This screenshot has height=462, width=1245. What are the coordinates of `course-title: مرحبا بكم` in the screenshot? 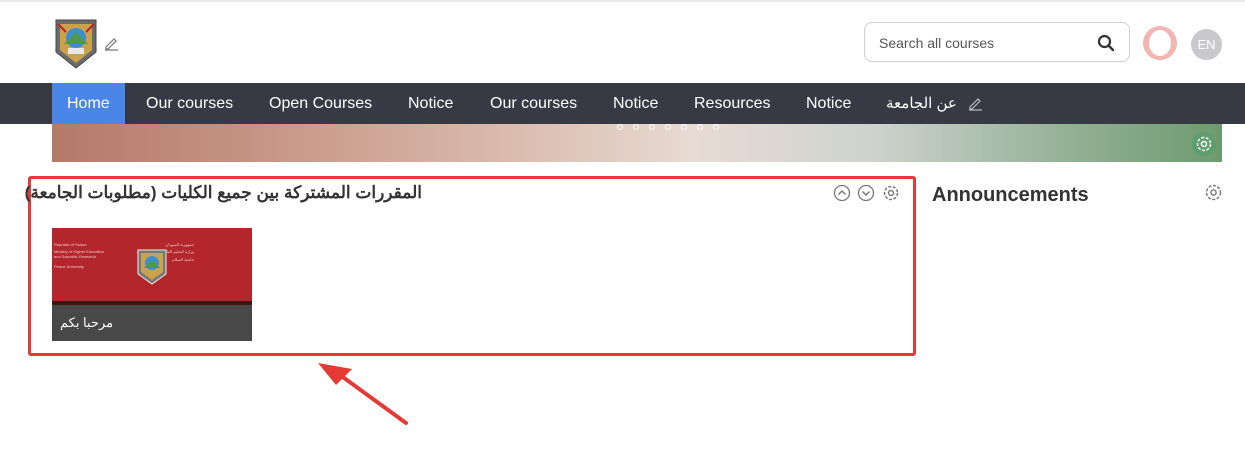 It's located at (86, 323).